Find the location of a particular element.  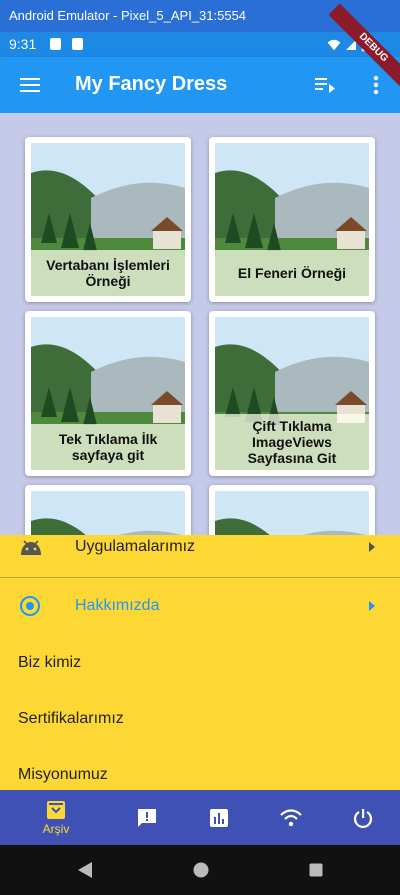

status-time: 9:31 is located at coordinates (23, 44).